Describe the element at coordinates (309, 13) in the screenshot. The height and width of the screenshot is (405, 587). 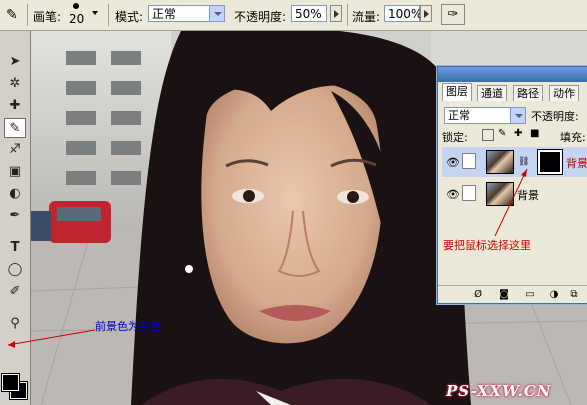
I see `opacity-input: 50%` at that location.